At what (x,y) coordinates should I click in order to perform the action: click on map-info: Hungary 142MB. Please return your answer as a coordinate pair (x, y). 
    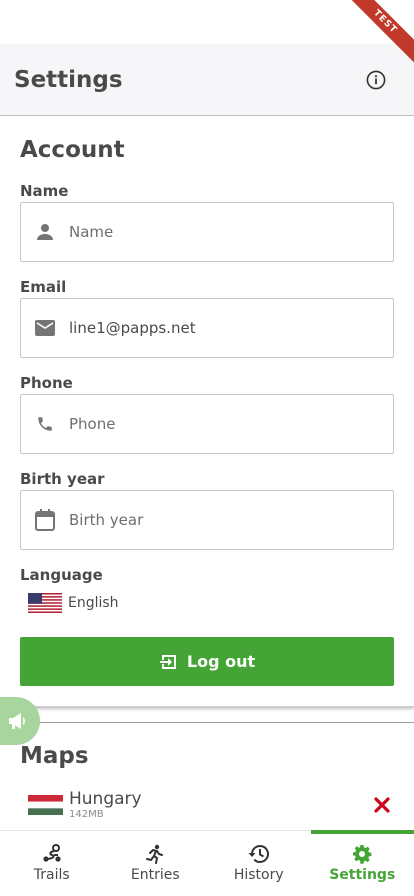
    Looking at the image, I should click on (219, 805).